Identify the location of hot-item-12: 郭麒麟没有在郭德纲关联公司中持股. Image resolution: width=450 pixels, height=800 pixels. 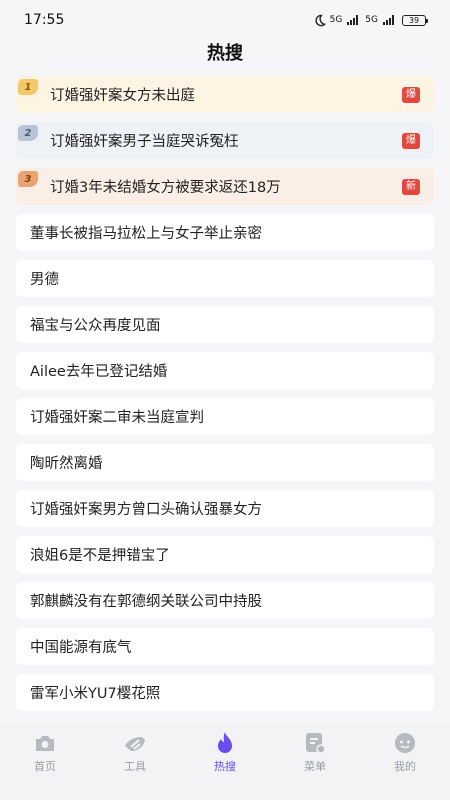
(225, 600).